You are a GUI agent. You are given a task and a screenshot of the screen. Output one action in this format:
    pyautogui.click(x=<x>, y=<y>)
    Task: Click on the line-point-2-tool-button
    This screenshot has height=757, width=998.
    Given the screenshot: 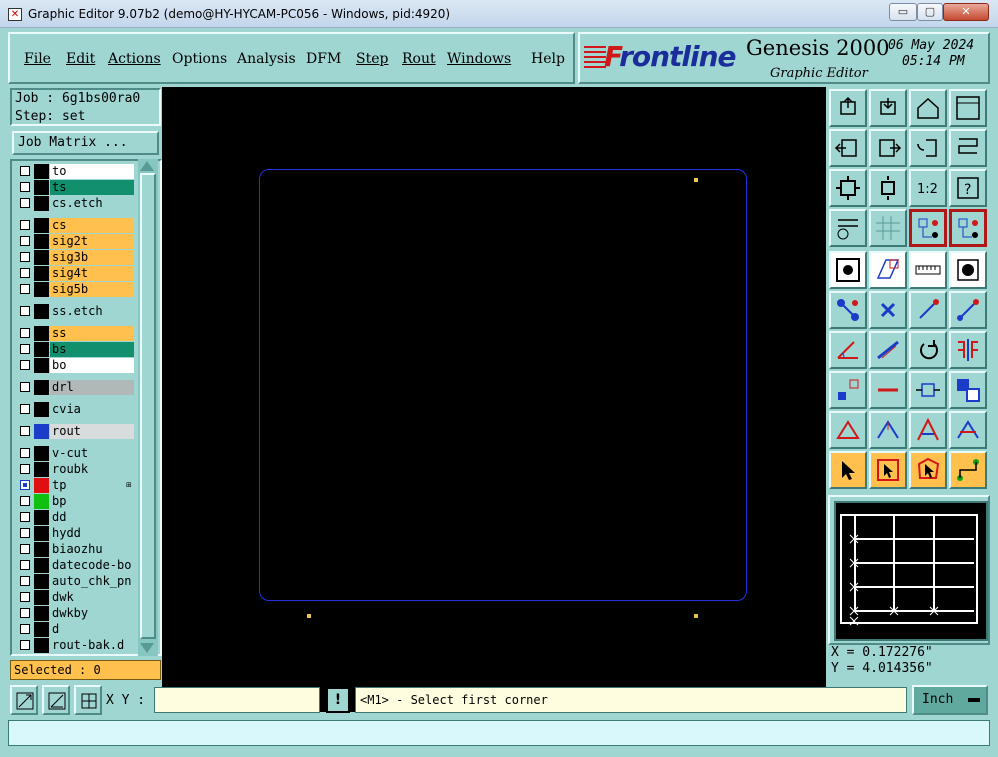 What is the action you would take?
    pyautogui.click(x=968, y=310)
    